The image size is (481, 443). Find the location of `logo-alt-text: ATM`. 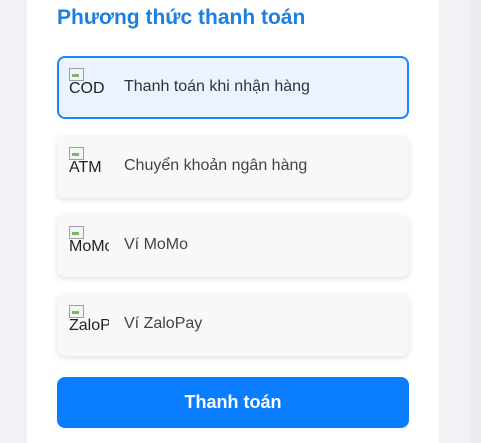

logo-alt-text: ATM is located at coordinates (85, 167).